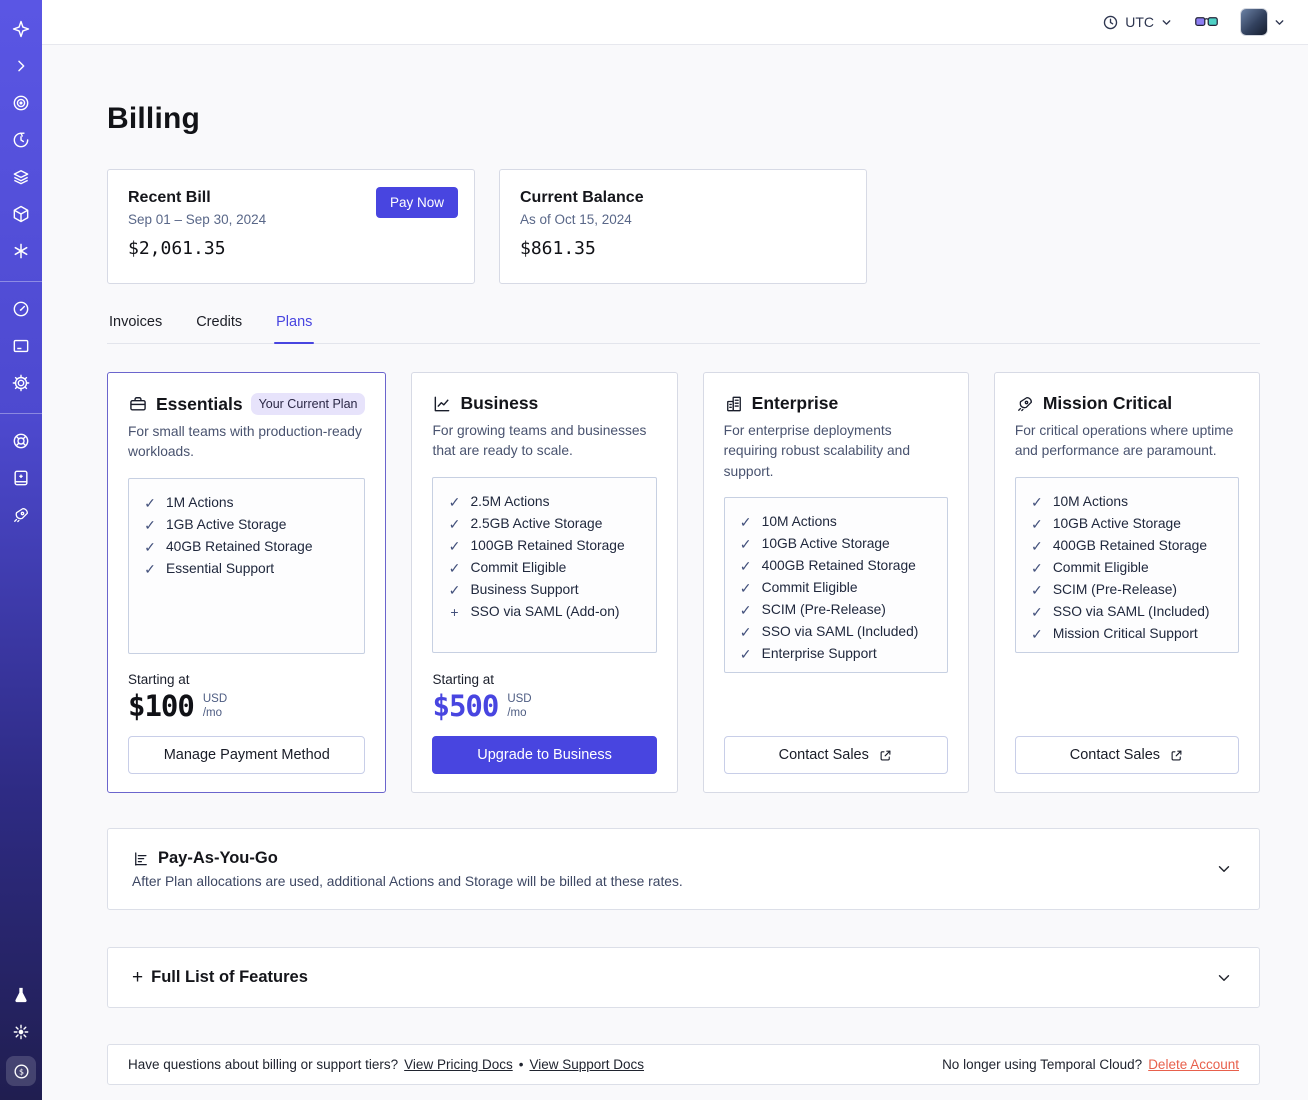 The height and width of the screenshot is (1100, 1308). I want to click on support-lifebuoy-icon, so click(21, 441).